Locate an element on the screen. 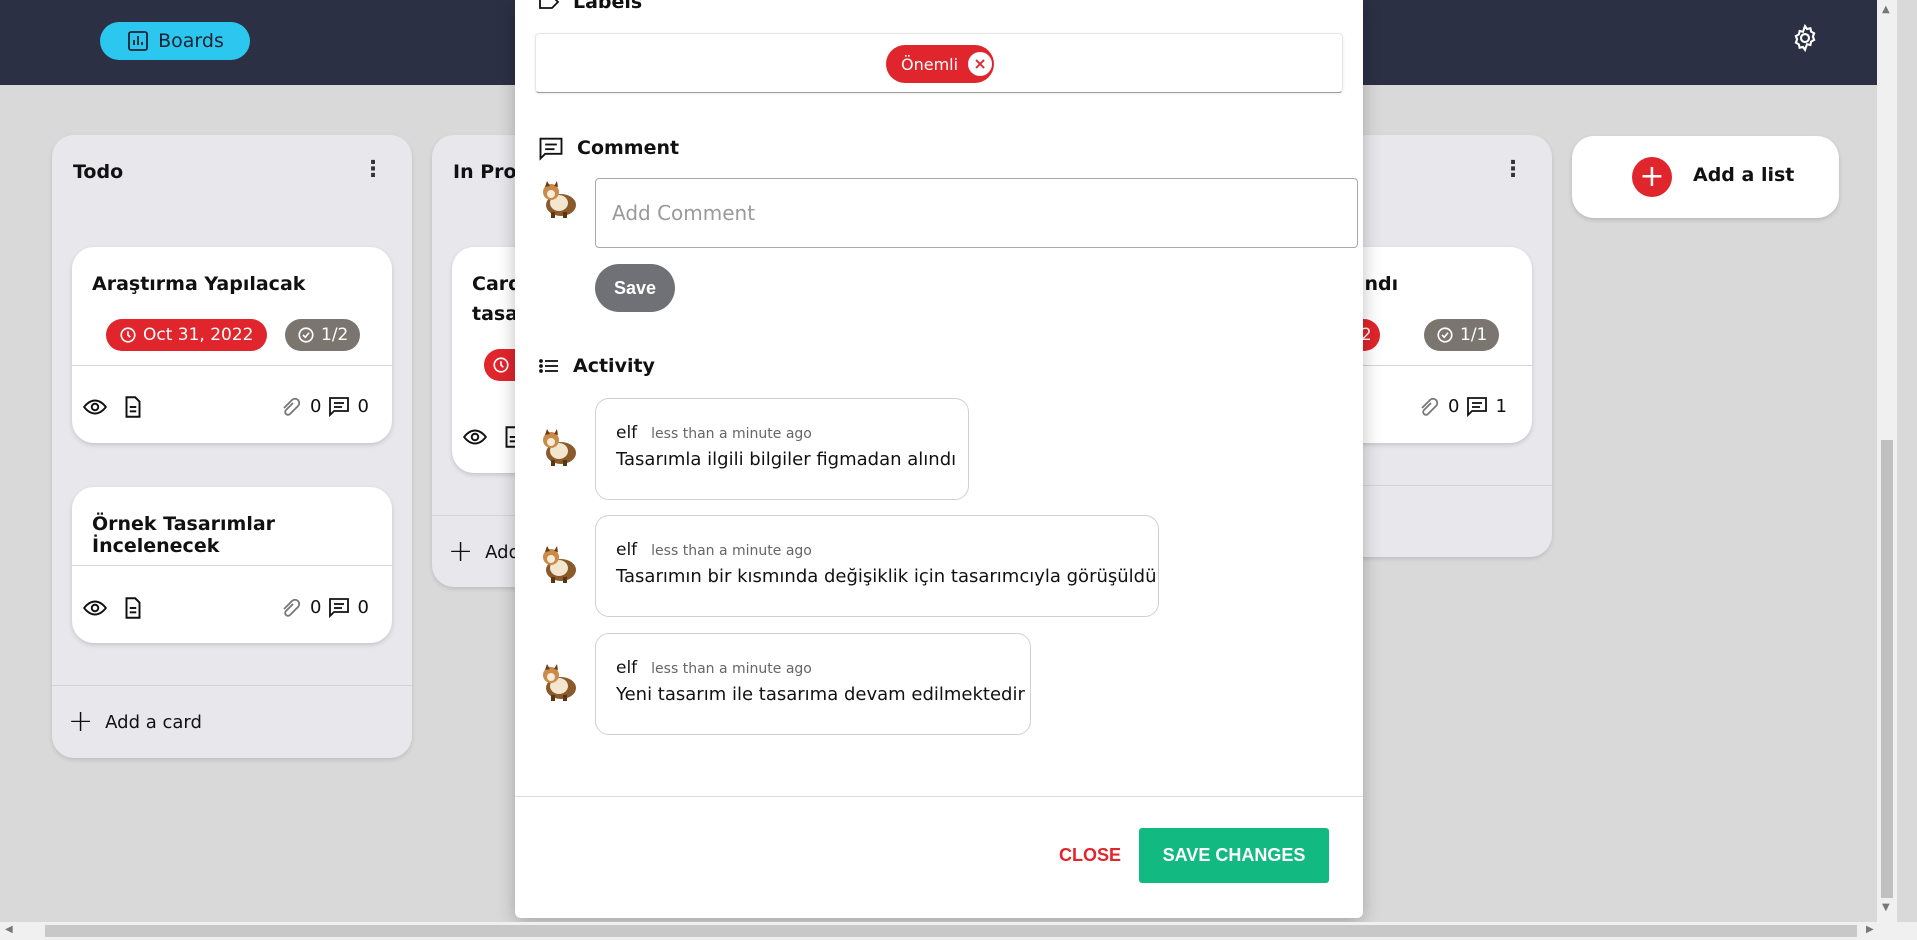 The width and height of the screenshot is (1917, 940). comment-heading: Comment is located at coordinates (608, 148).